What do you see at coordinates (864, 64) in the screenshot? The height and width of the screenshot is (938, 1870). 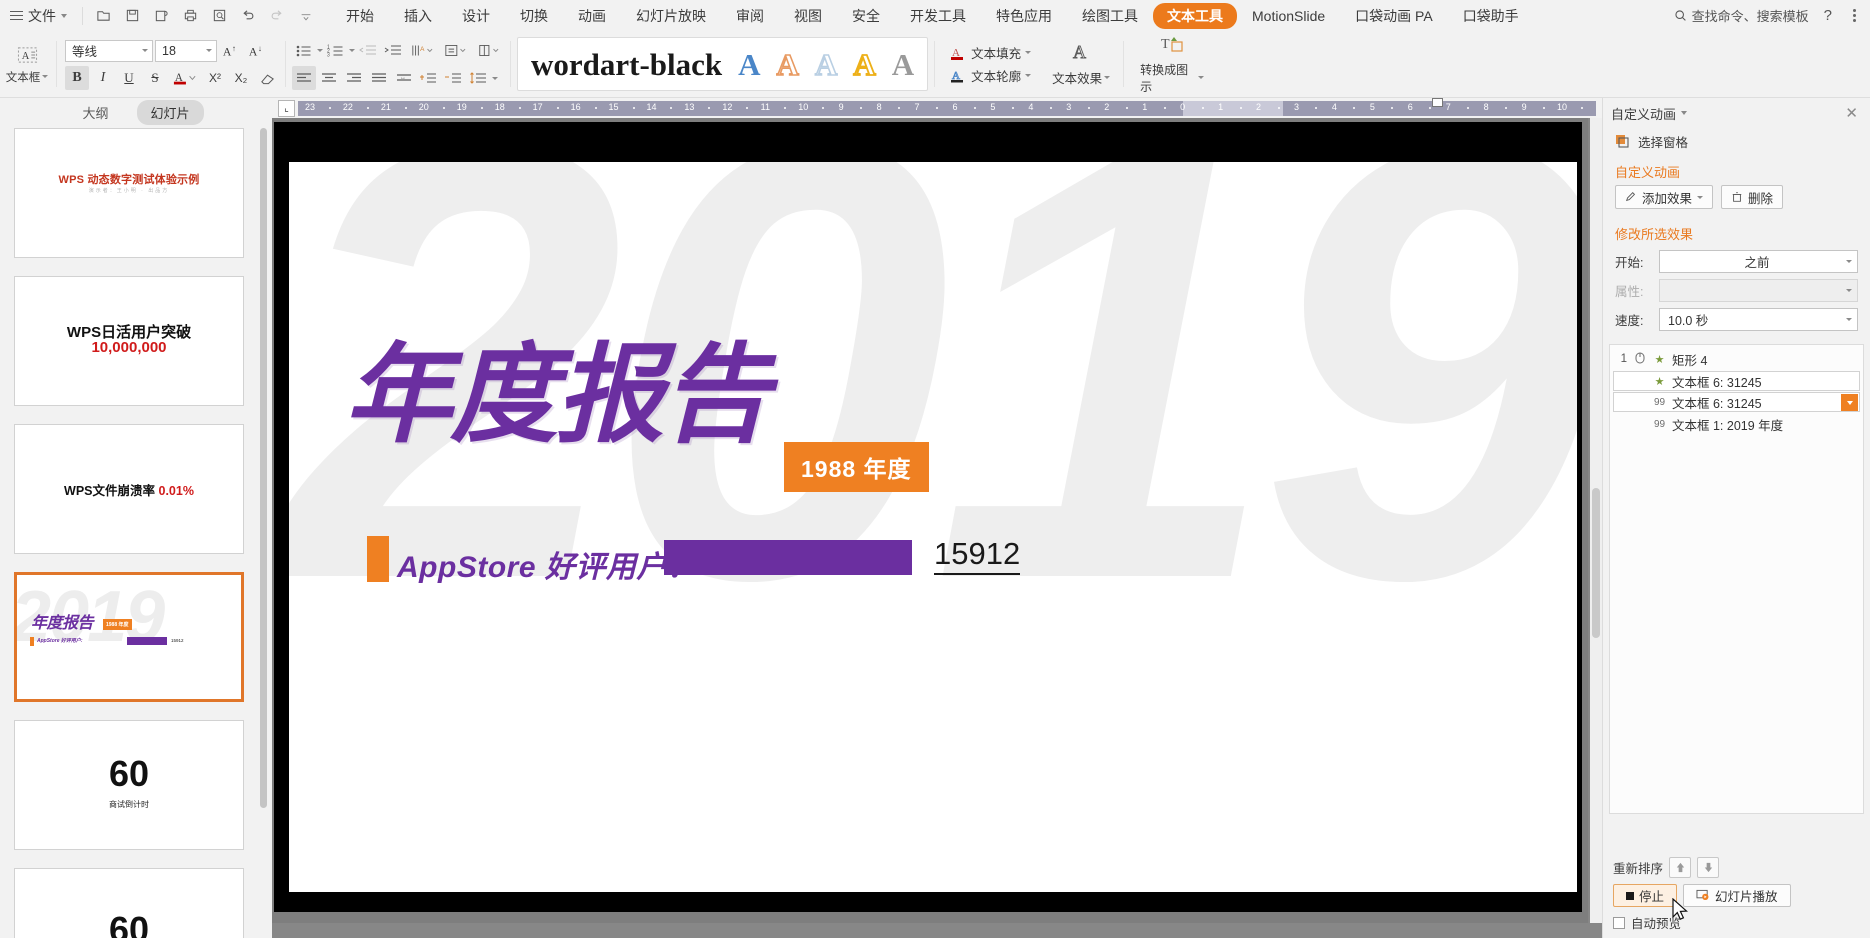 I see `wordart-style-gold-outline: A` at bounding box center [864, 64].